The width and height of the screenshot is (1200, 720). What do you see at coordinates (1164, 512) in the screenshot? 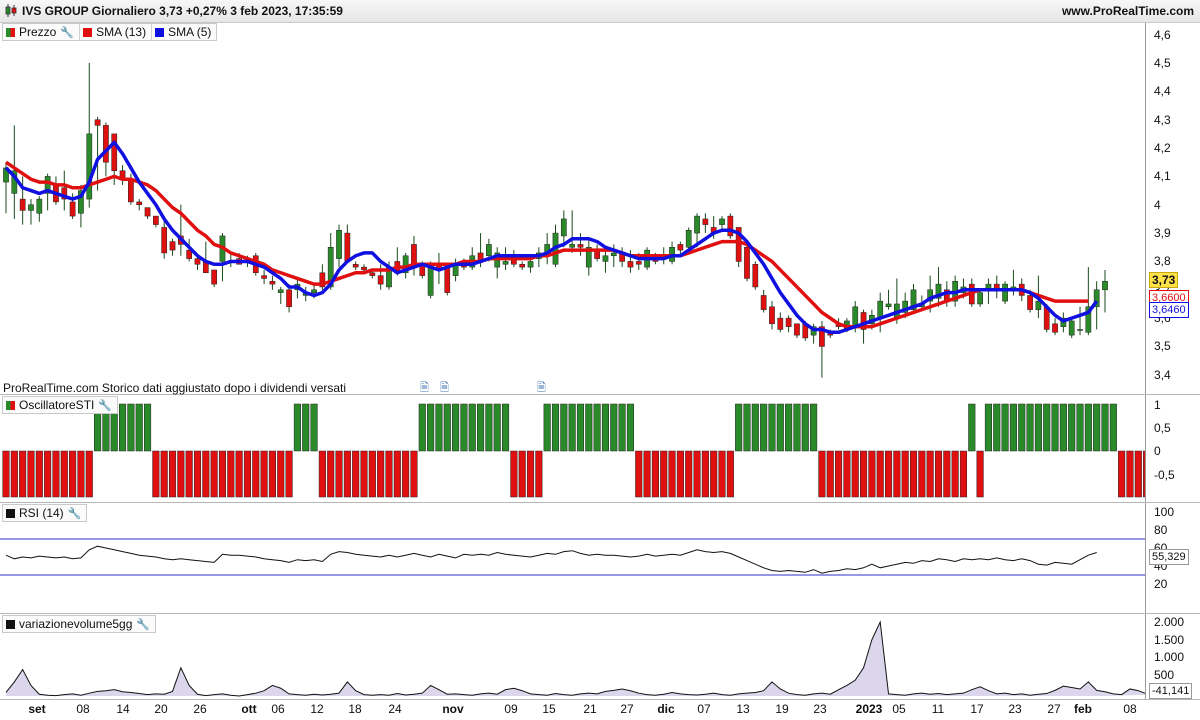
I see `axis-tick-label: 100` at bounding box center [1164, 512].